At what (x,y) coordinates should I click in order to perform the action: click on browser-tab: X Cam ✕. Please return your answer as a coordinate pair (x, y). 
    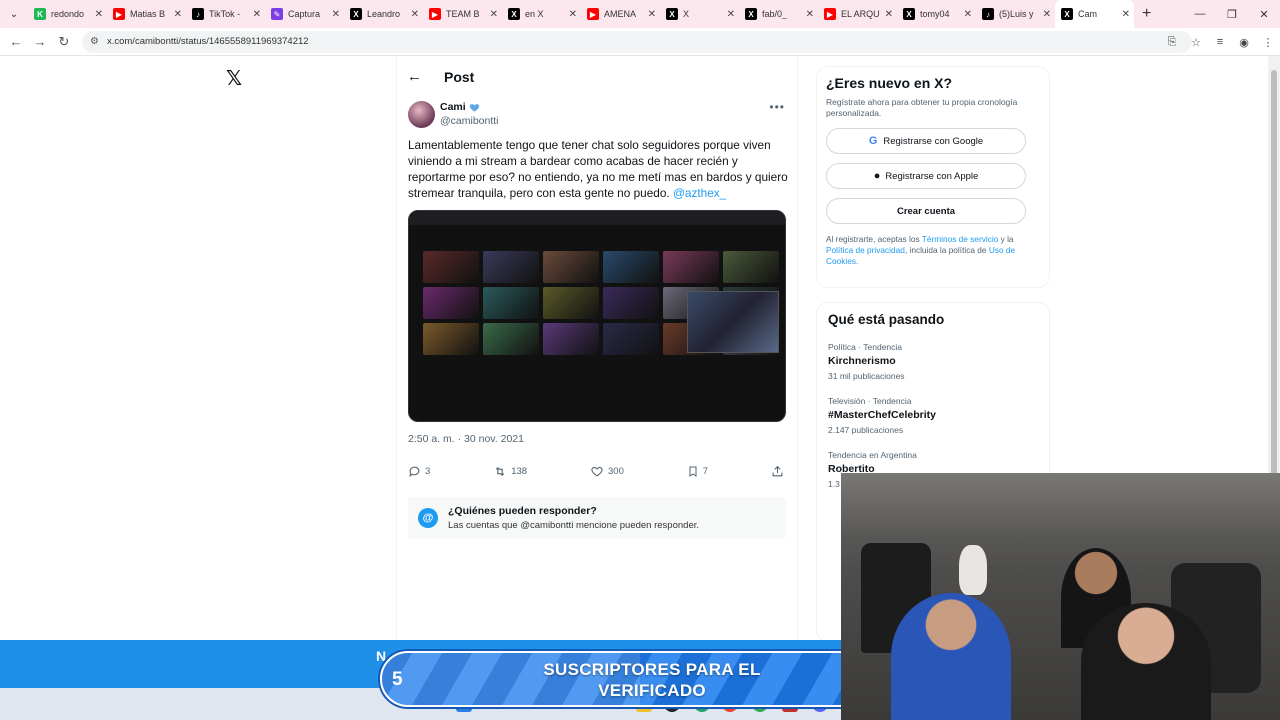
    Looking at the image, I should click on (1094, 14).